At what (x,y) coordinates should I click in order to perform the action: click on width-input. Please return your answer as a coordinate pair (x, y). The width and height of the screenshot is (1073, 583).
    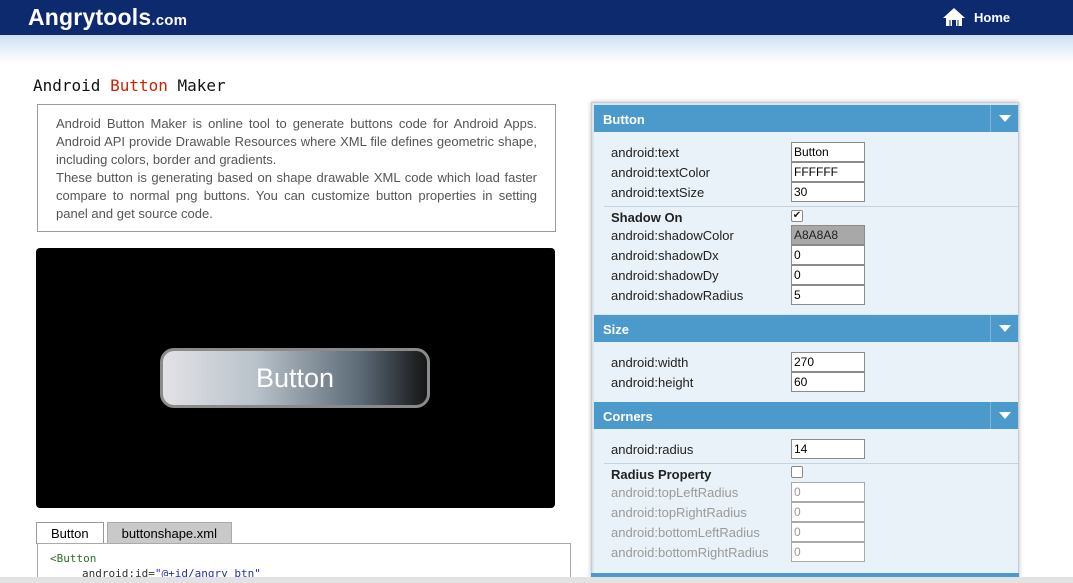
    Looking at the image, I should click on (828, 362).